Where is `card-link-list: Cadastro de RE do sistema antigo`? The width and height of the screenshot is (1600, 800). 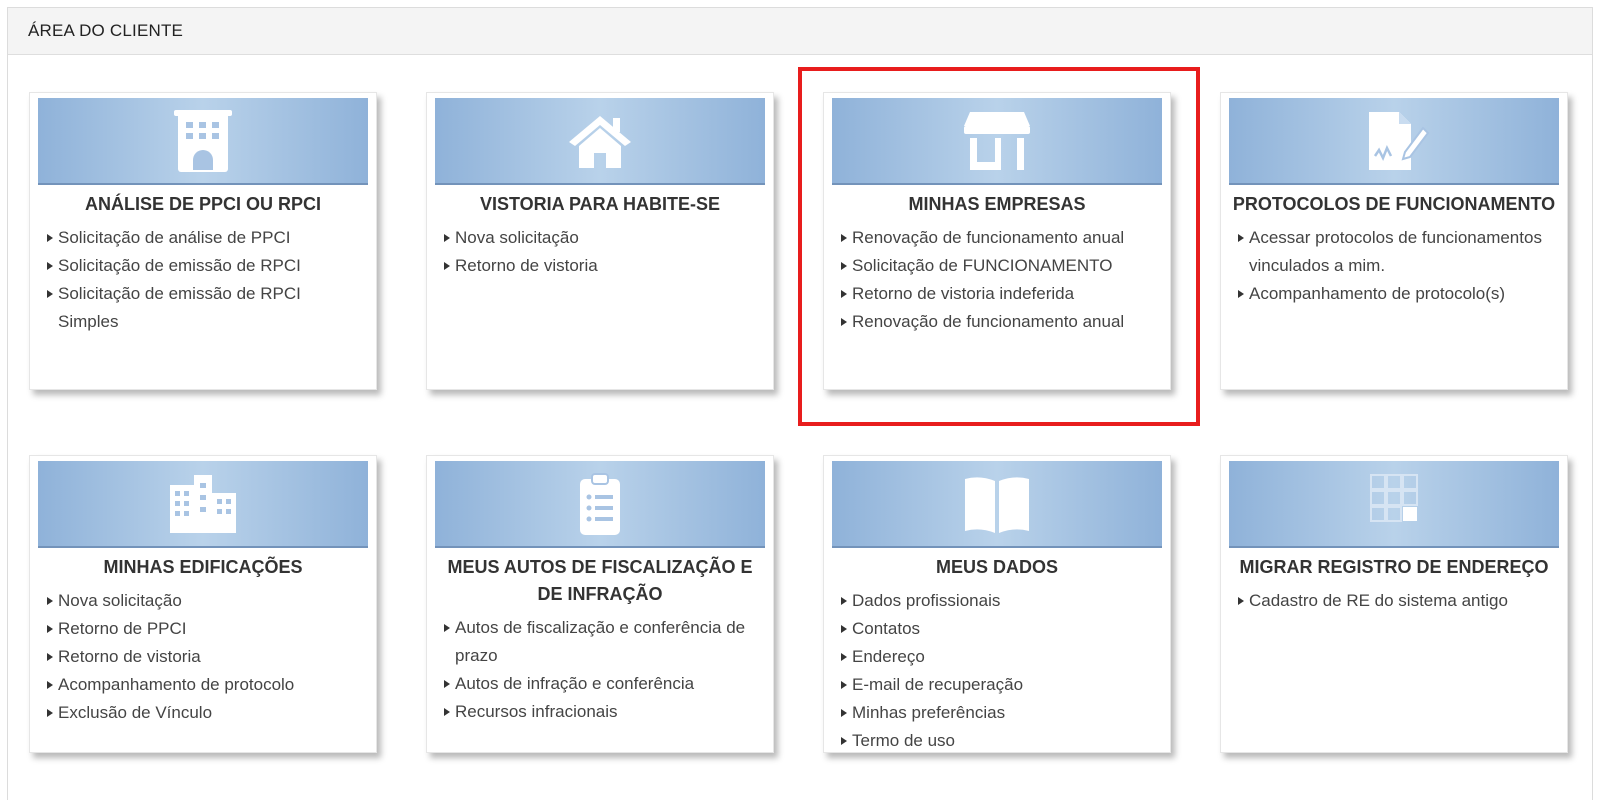 card-link-list: Cadastro de RE do sistema antigo is located at coordinates (1394, 598).